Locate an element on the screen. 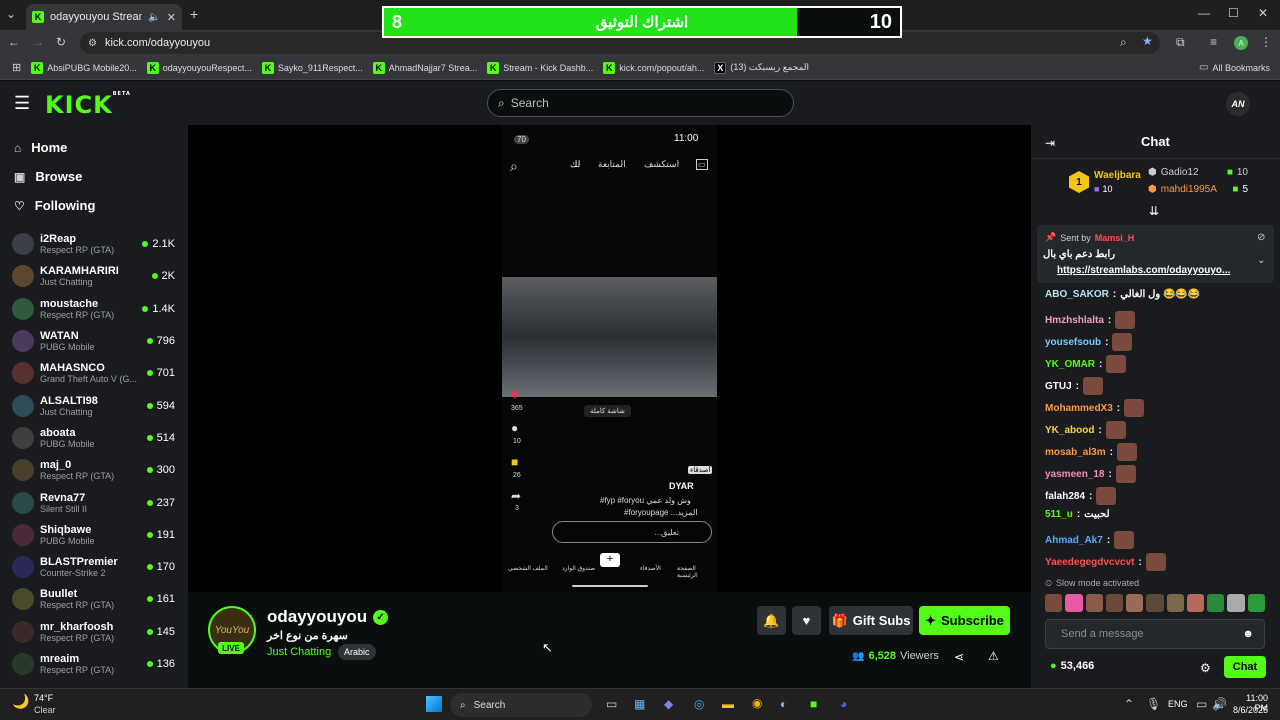 The height and width of the screenshot is (720, 1280). sidebar-channel: Shiqbawe PUBG Mobile 191 is located at coordinates (94, 535).